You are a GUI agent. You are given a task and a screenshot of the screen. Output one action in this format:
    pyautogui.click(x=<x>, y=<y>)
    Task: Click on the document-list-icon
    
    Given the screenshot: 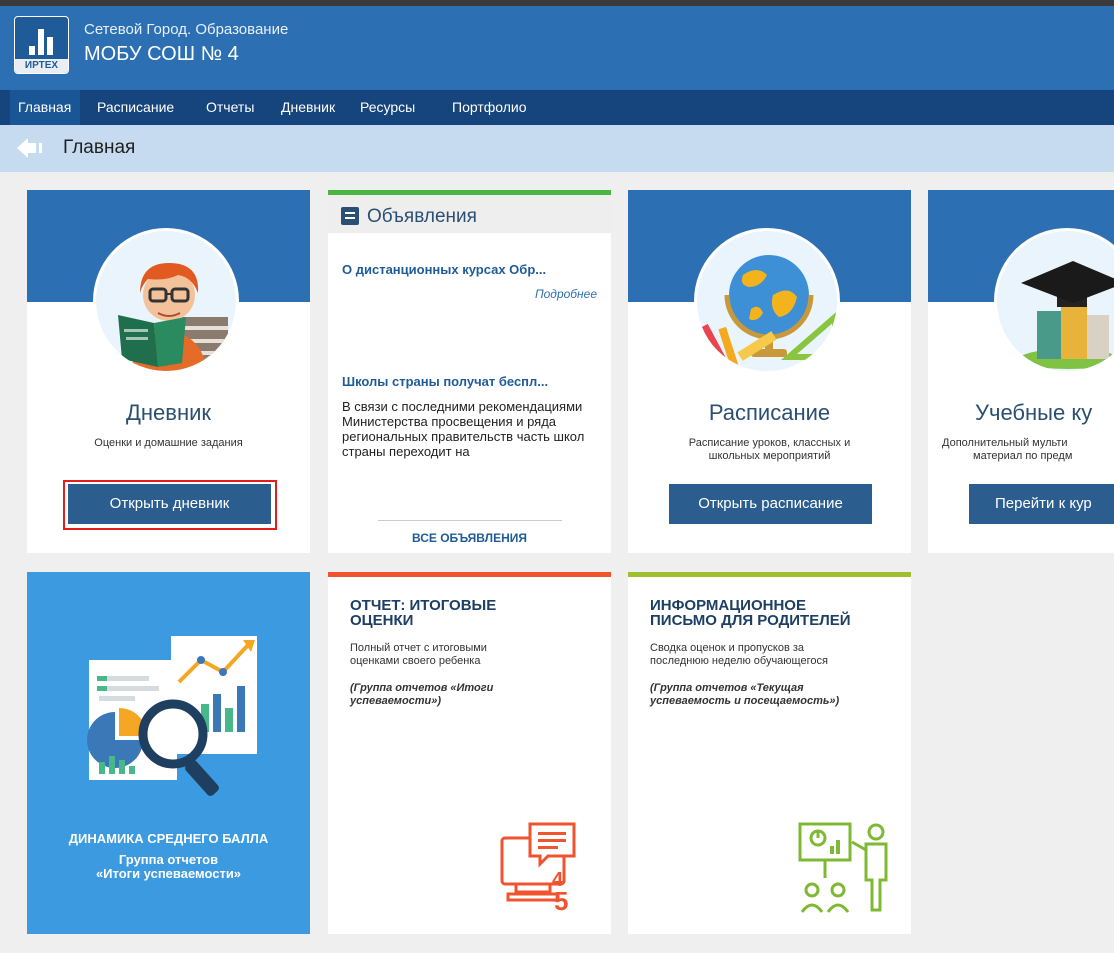 What is the action you would take?
    pyautogui.click(x=350, y=216)
    